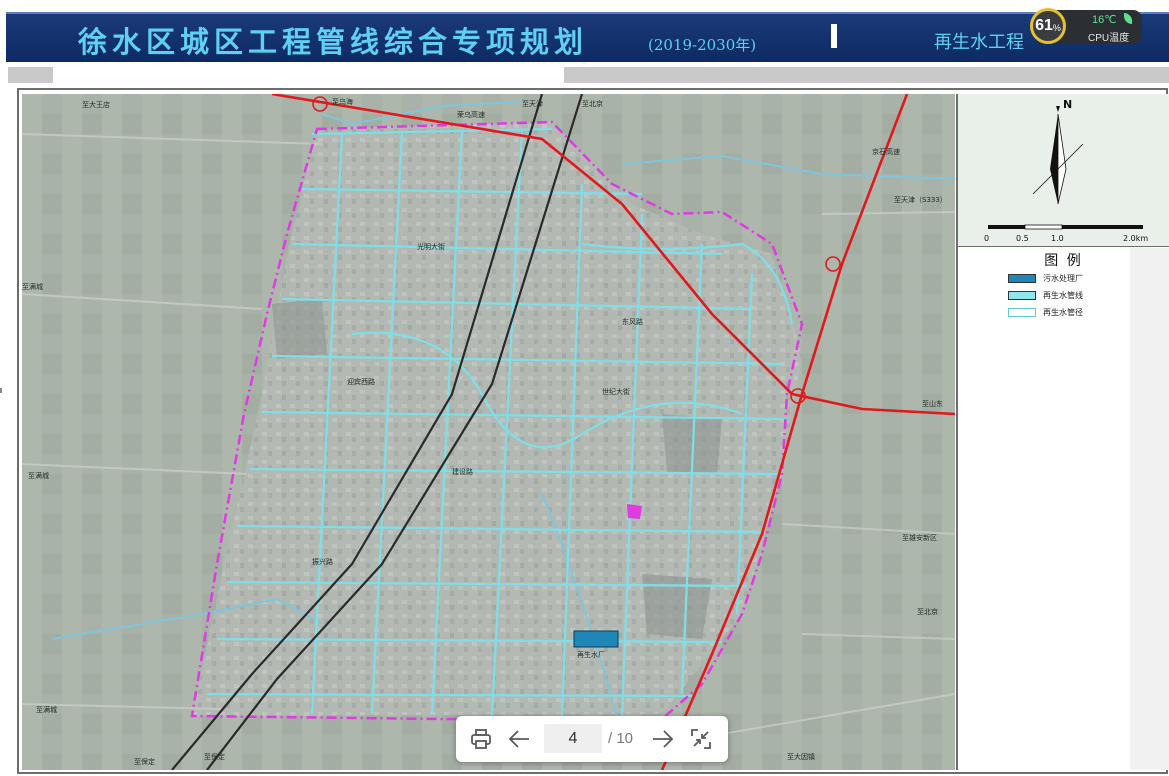  What do you see at coordinates (1022, 238) in the screenshot?
I see `scale-label-1: 0.5` at bounding box center [1022, 238].